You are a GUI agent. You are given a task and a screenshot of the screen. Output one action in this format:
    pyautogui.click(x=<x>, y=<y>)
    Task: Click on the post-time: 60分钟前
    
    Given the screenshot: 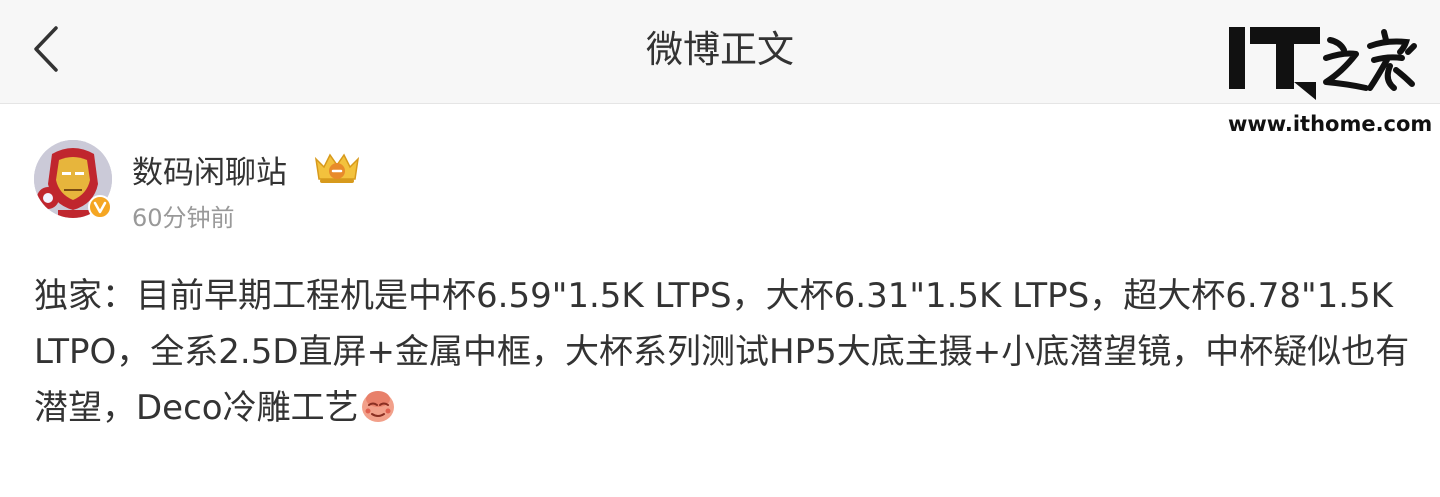 What is the action you would take?
    pyautogui.click(x=183, y=218)
    